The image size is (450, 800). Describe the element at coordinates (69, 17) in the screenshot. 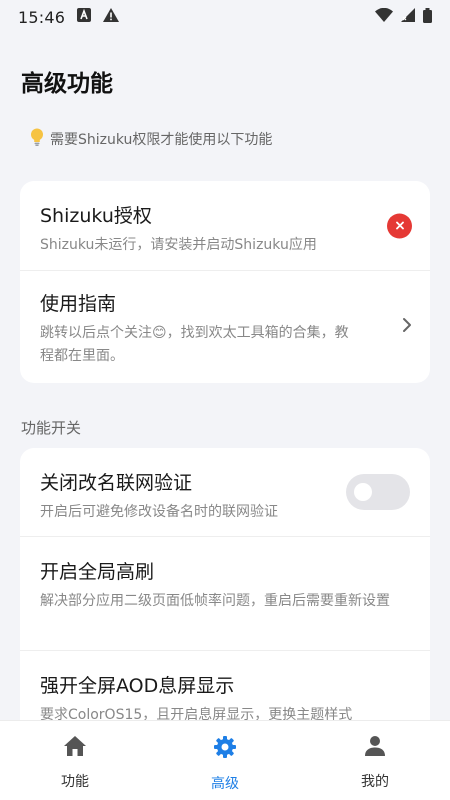

I see `status-left: 15:46` at that location.